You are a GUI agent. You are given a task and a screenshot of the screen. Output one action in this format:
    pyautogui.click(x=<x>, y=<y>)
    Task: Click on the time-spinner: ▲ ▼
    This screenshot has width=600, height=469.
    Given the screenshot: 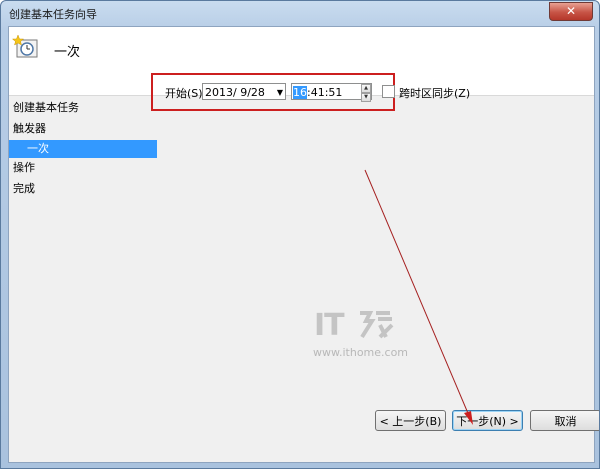 What is the action you would take?
    pyautogui.click(x=366, y=93)
    